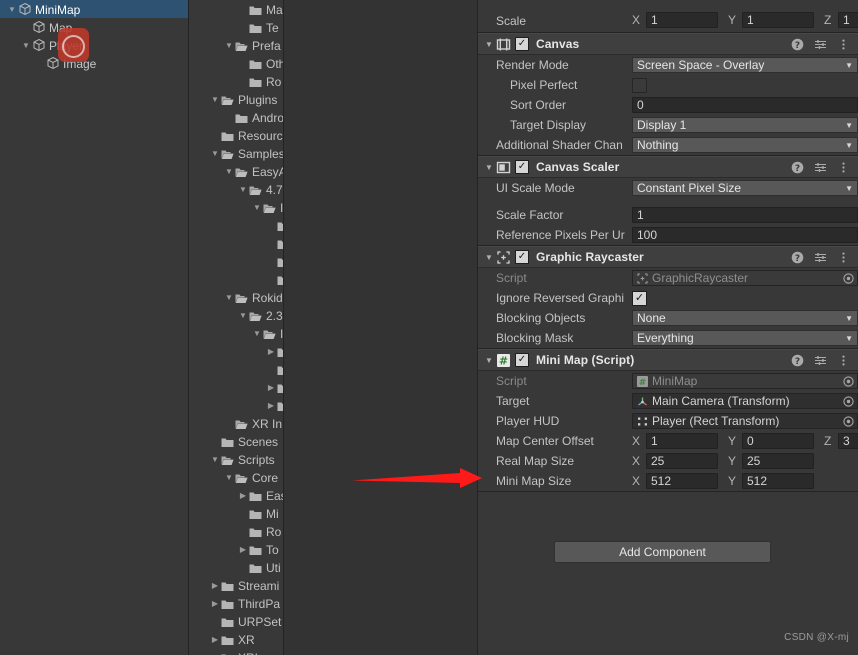 The height and width of the screenshot is (655, 858). I want to click on hierarchy-item-image: ▶Image, so click(94, 63).